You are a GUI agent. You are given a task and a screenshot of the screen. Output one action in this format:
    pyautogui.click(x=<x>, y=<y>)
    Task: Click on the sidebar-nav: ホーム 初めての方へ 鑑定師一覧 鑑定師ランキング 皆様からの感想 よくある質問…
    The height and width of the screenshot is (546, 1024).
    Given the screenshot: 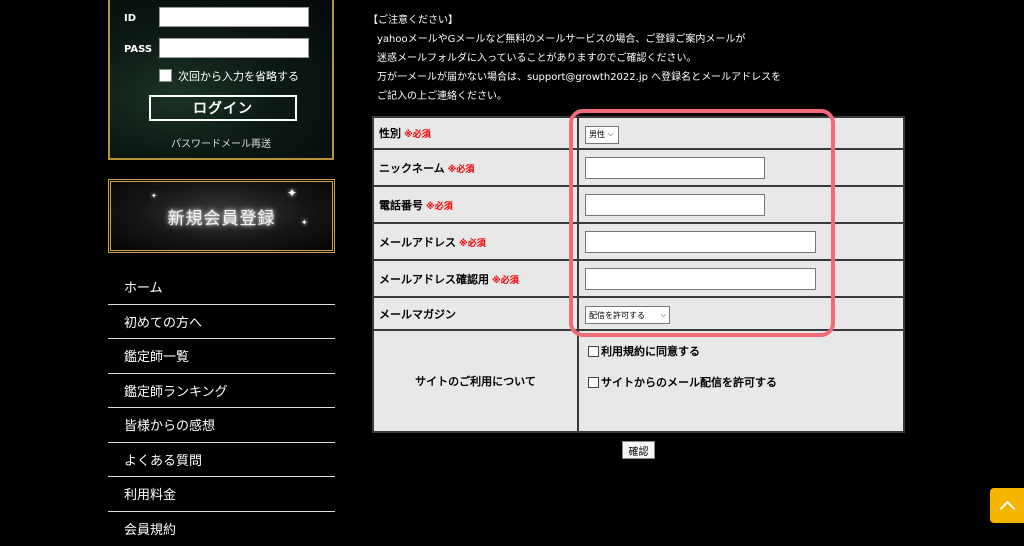 What is the action you would take?
    pyautogui.click(x=221, y=408)
    